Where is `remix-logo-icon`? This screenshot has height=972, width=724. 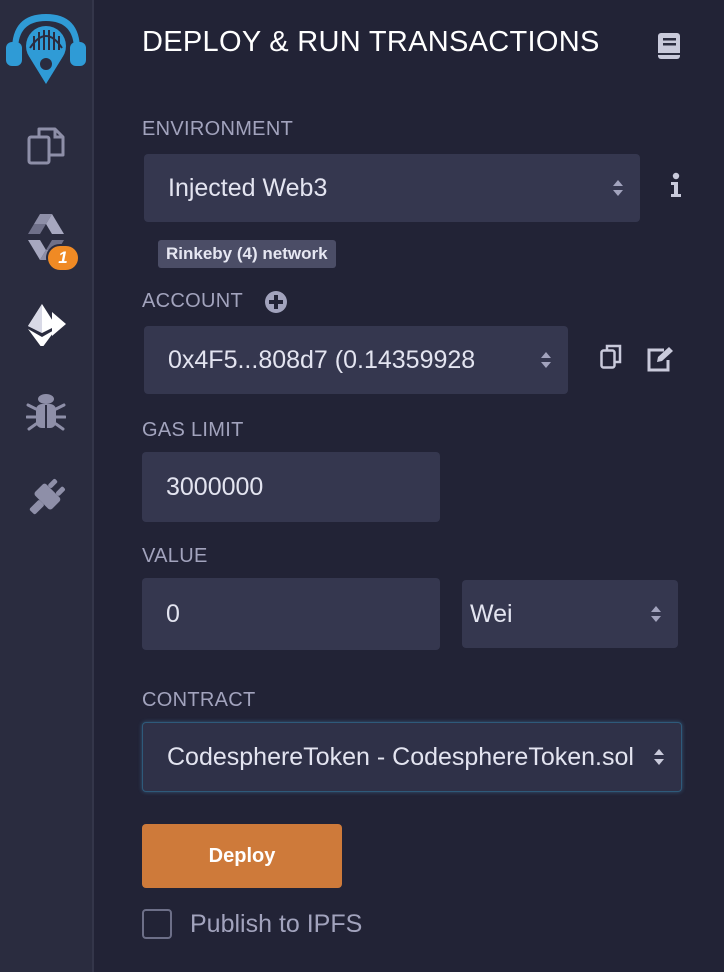
remix-logo-icon is located at coordinates (46, 48).